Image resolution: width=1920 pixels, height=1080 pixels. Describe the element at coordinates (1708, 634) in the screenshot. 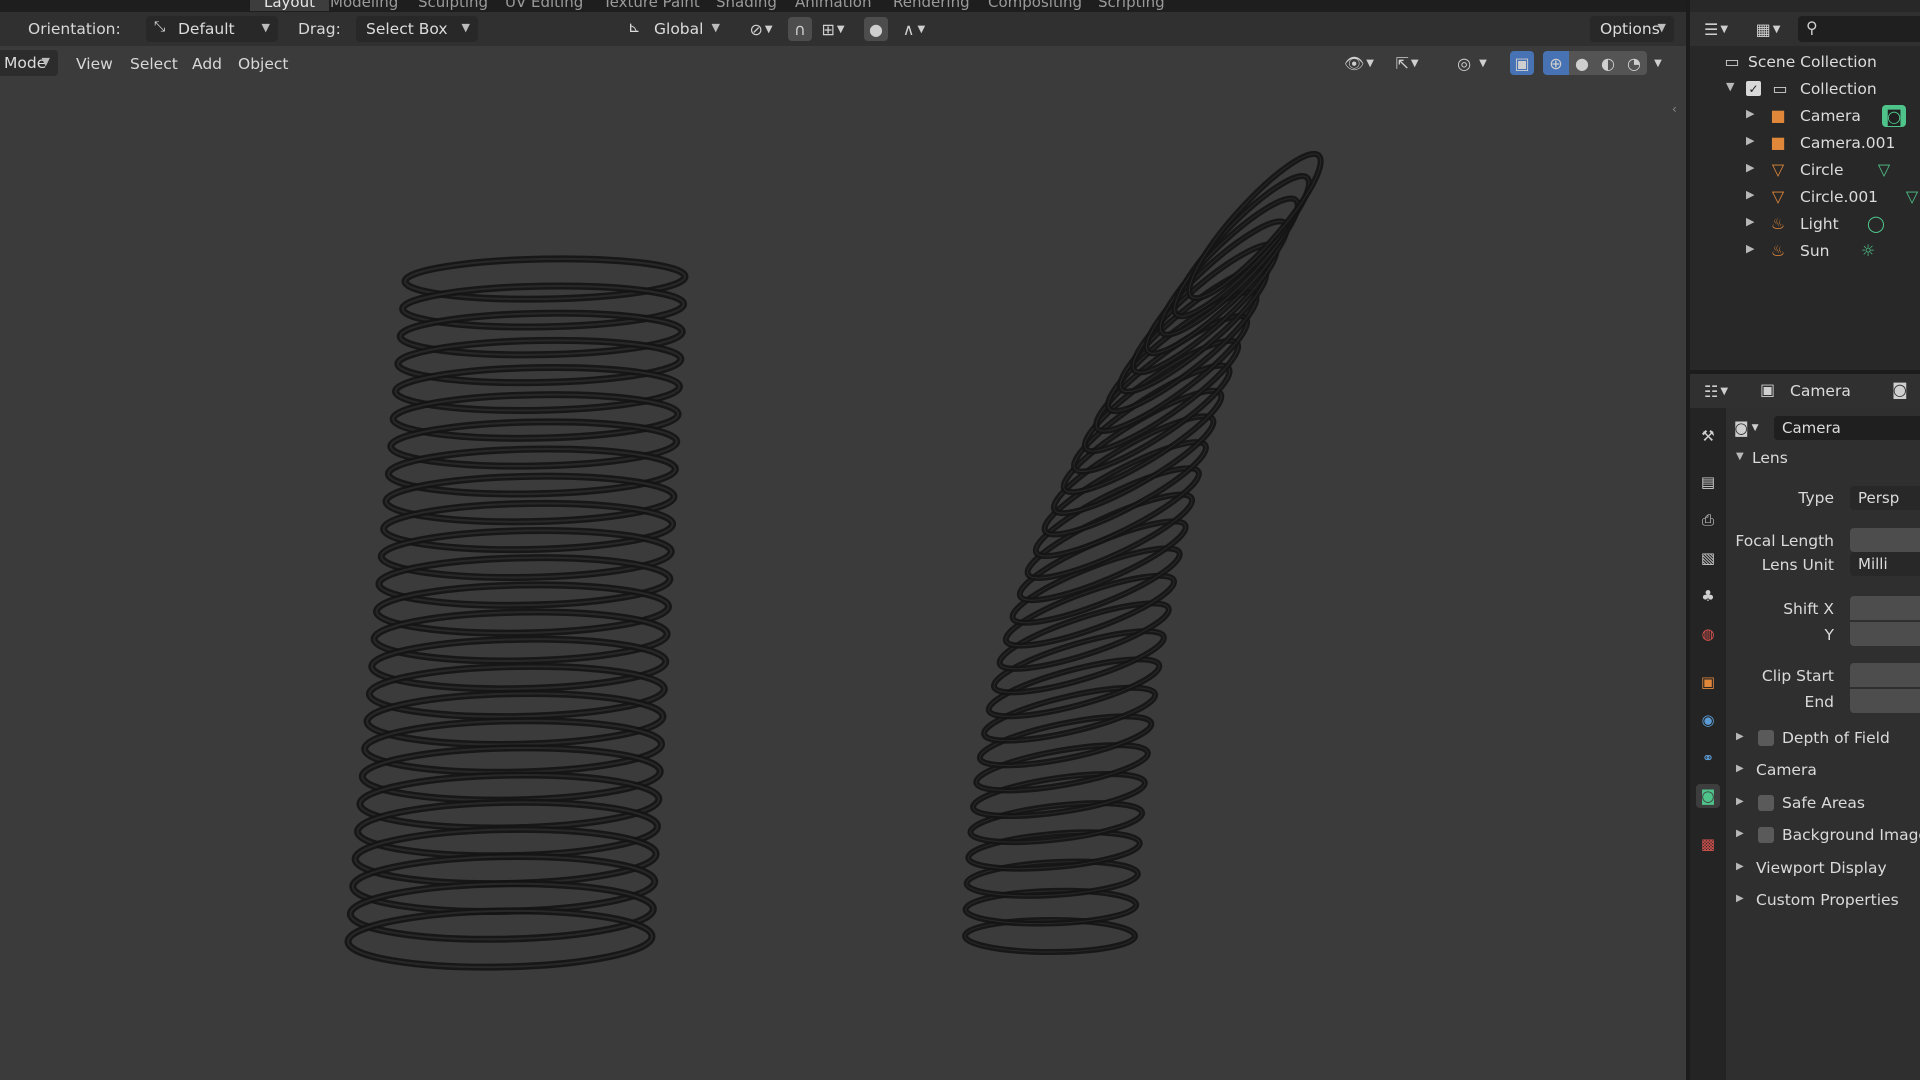

I see `world-tab-icon: ◍` at that location.